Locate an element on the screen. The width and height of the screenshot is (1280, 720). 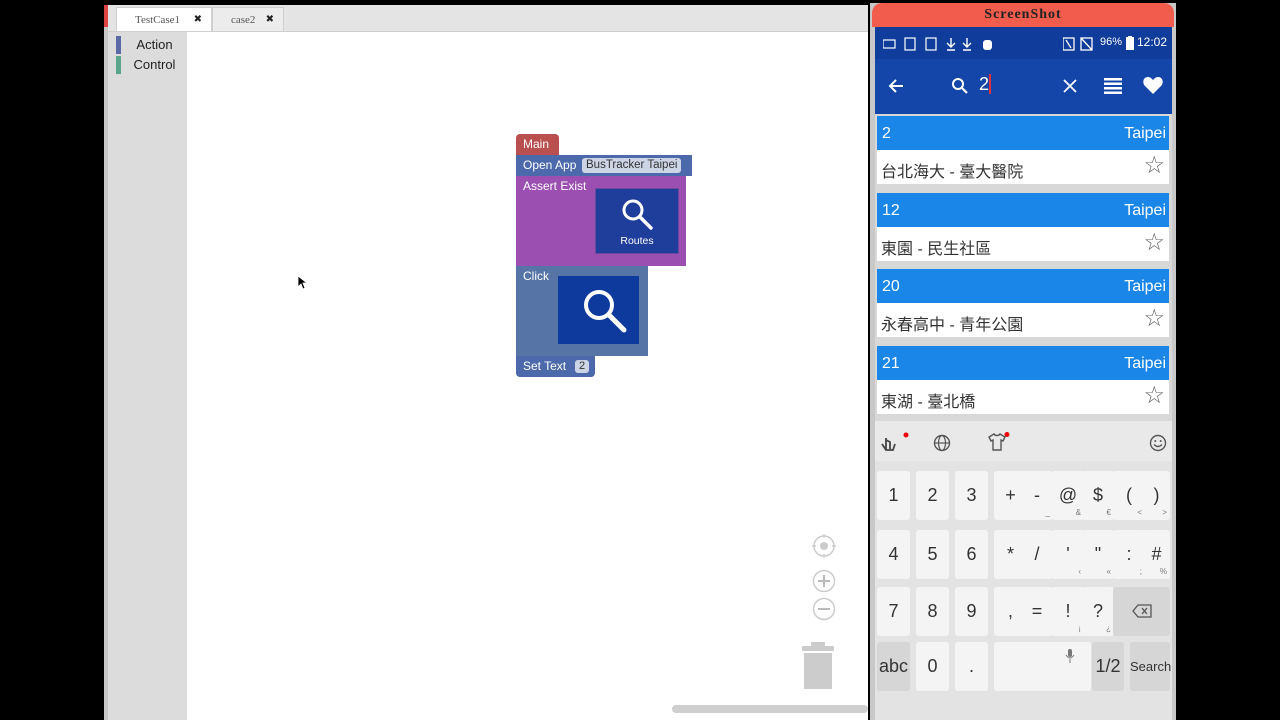
key-label: 5 is located at coordinates (932, 554).